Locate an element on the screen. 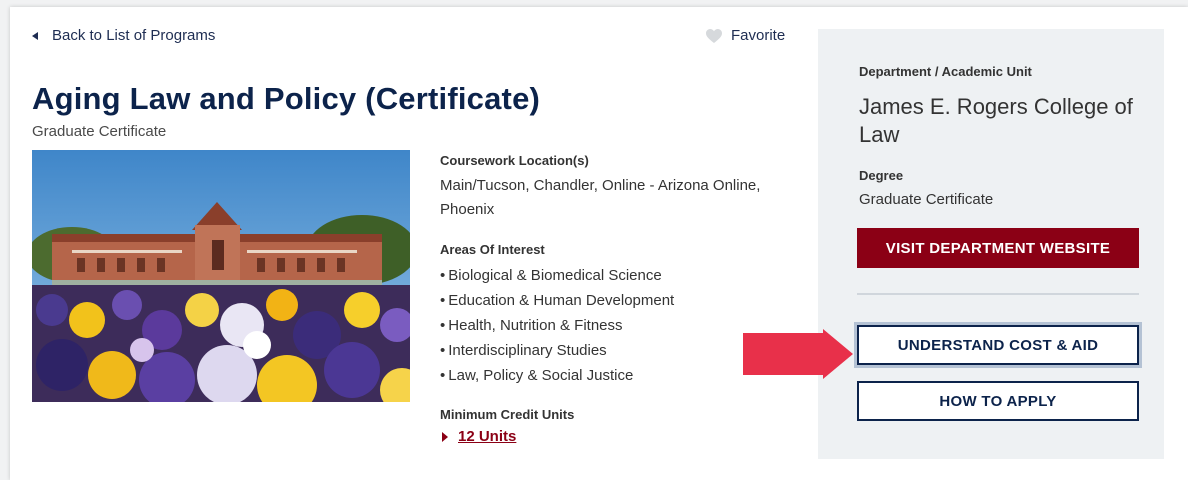 This screenshot has height=480, width=1188. list-item: Biological & Biomedical Science is located at coordinates (615, 275).